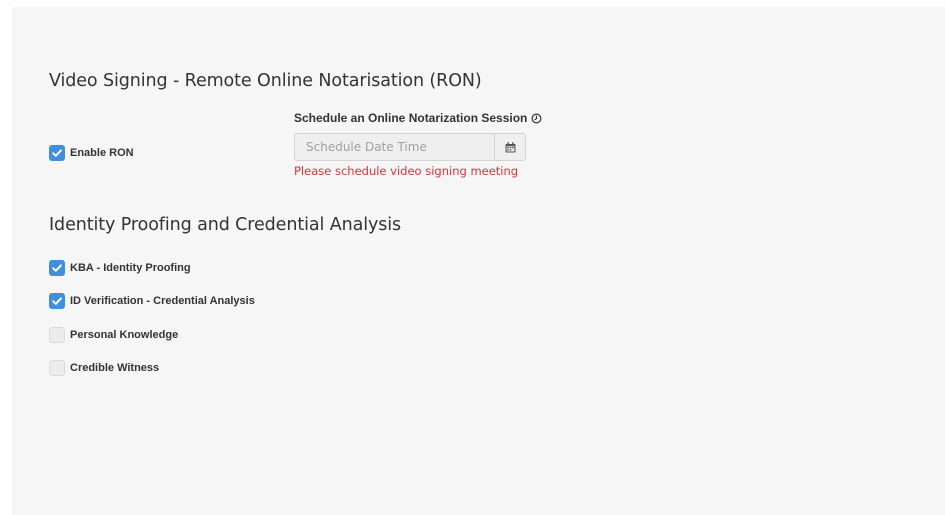 Image resolution: width=945 pixels, height=515 pixels. I want to click on schedule-datetime-group, so click(410, 147).